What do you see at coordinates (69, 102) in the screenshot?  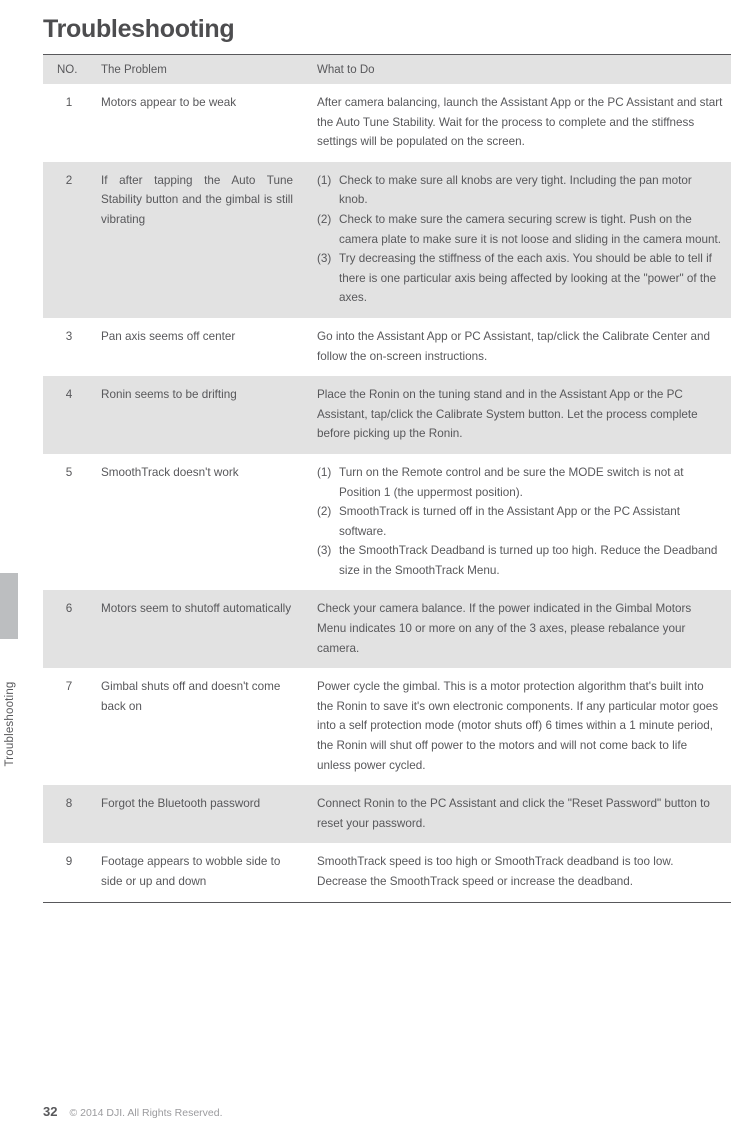 I see `cell-number: 1` at bounding box center [69, 102].